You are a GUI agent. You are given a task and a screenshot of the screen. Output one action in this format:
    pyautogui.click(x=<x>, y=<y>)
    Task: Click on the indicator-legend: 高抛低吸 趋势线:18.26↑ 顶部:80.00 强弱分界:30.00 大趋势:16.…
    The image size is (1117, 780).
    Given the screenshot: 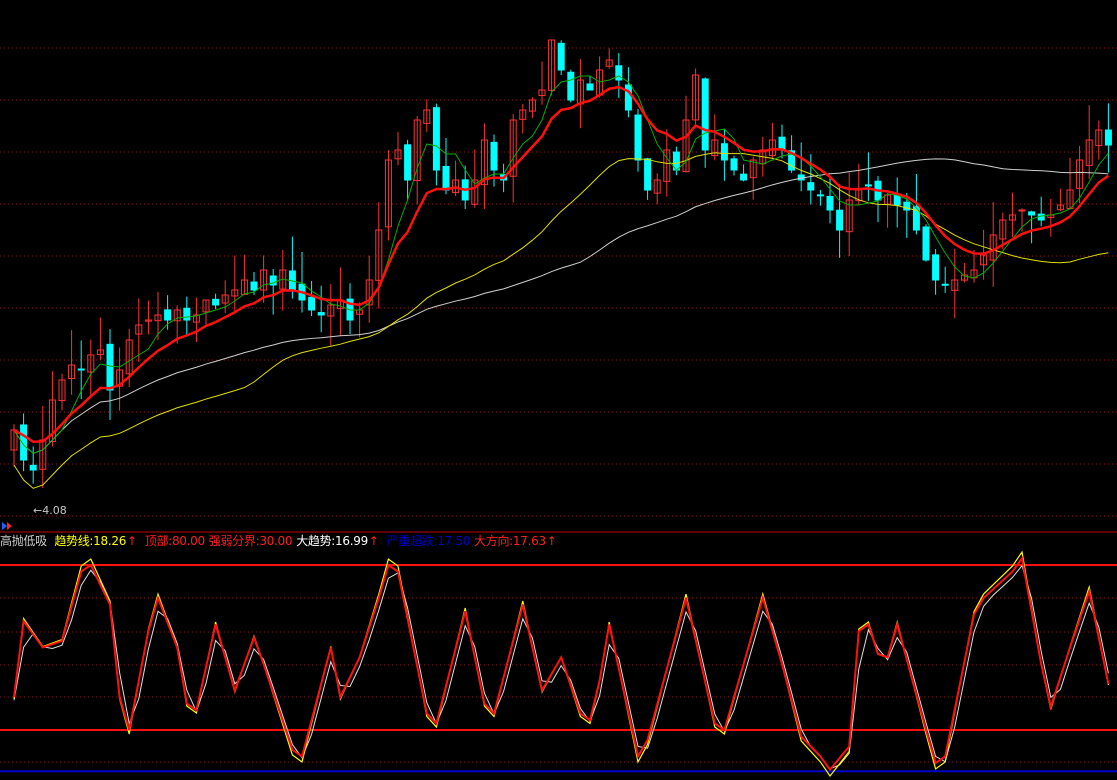 What is the action you would take?
    pyautogui.click(x=282, y=541)
    